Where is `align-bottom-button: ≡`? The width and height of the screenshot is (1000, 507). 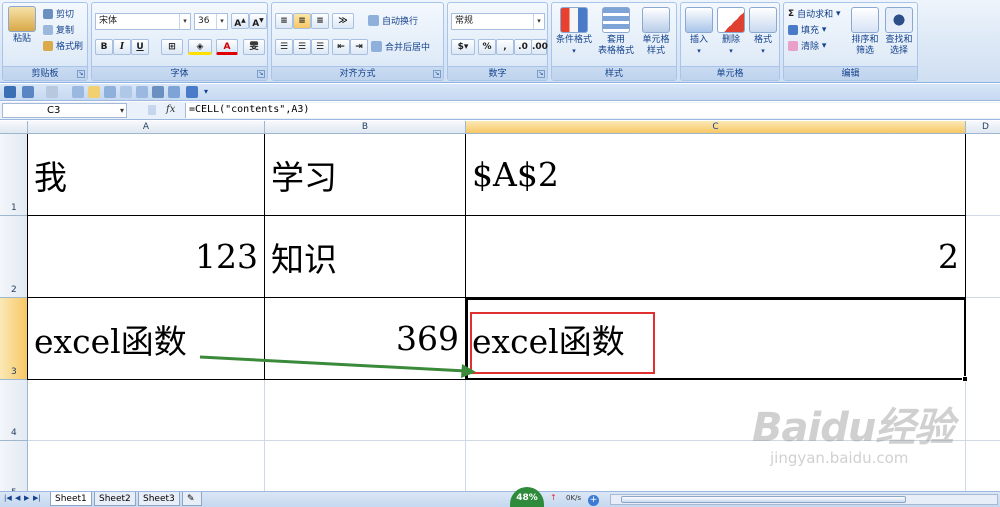 align-bottom-button: ≡ is located at coordinates (320, 21).